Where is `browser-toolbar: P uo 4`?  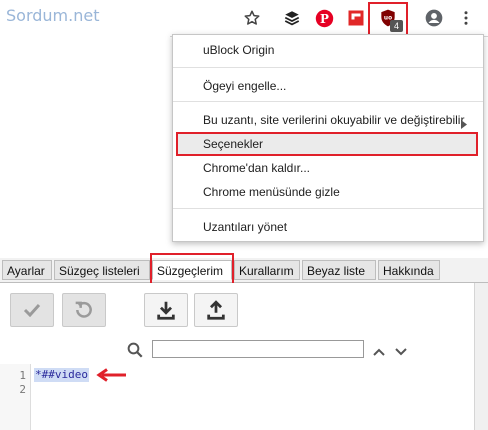 browser-toolbar: P uo 4 is located at coordinates (329, 18).